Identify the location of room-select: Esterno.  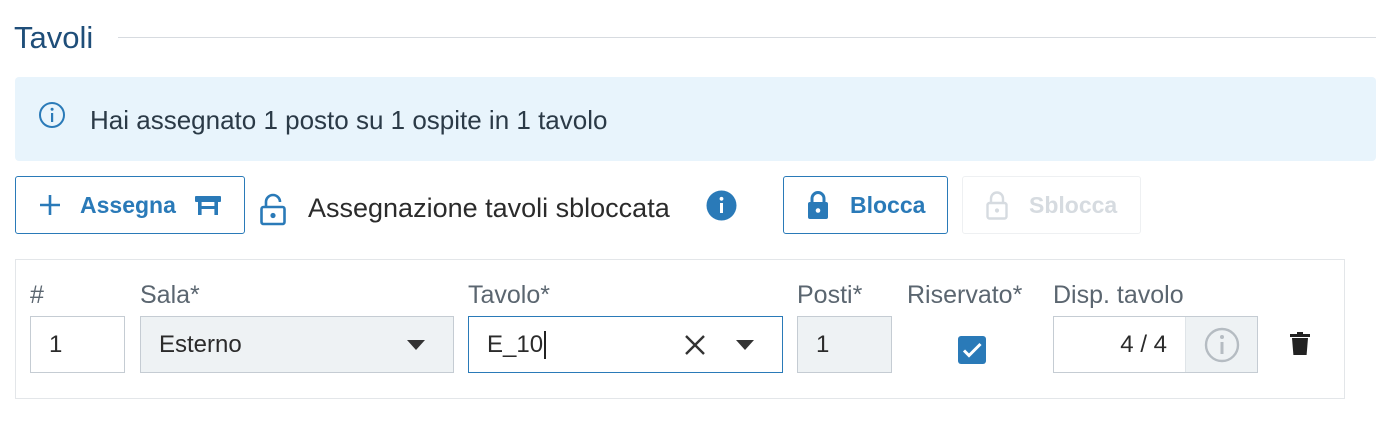
(297, 344).